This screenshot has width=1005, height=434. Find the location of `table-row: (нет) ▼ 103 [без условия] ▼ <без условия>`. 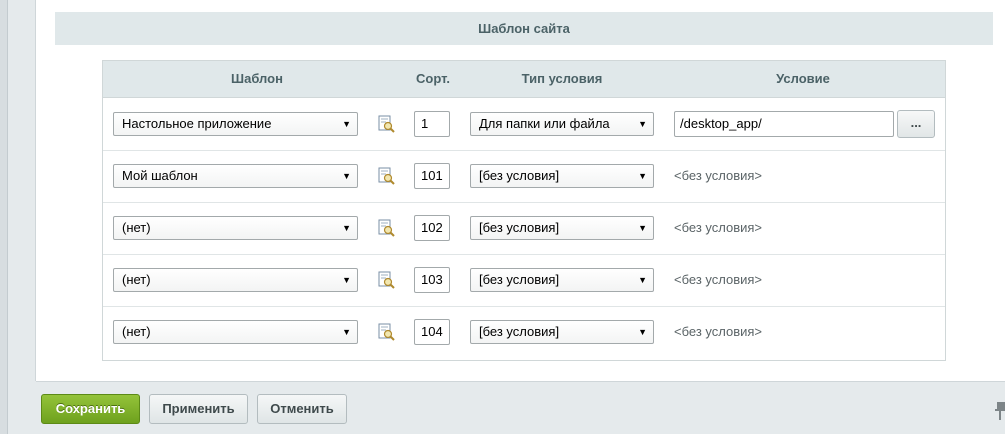

table-row: (нет) ▼ 103 [без условия] ▼ <без условия> is located at coordinates (524, 280).